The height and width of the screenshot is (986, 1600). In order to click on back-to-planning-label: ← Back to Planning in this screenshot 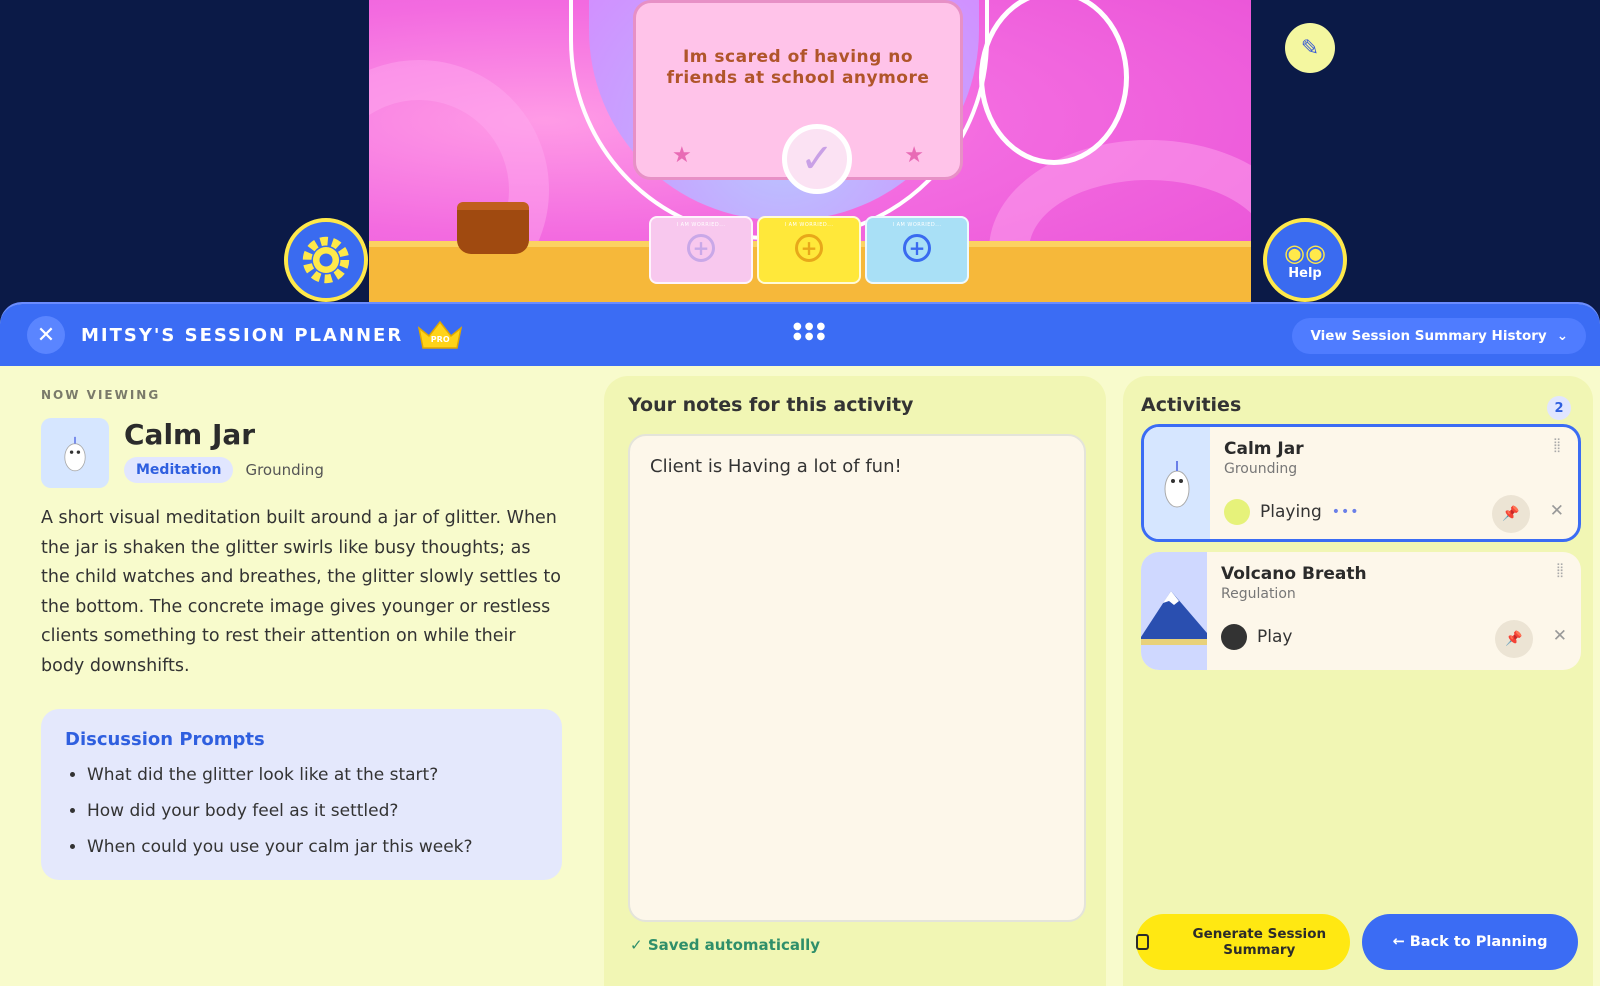, I will do `click(1470, 942)`.